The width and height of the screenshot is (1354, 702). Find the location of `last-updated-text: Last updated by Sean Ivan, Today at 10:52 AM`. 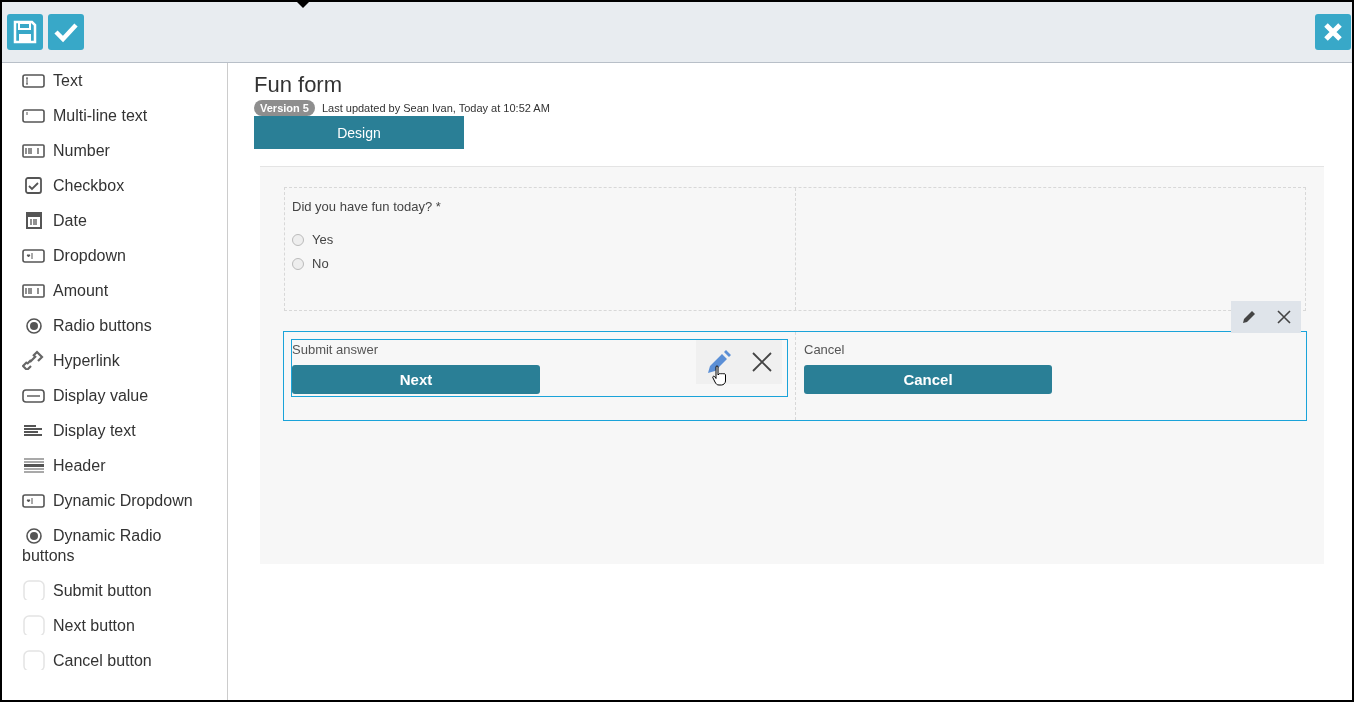

last-updated-text: Last updated by Sean Ivan, Today at 10:52 AM is located at coordinates (435, 108).